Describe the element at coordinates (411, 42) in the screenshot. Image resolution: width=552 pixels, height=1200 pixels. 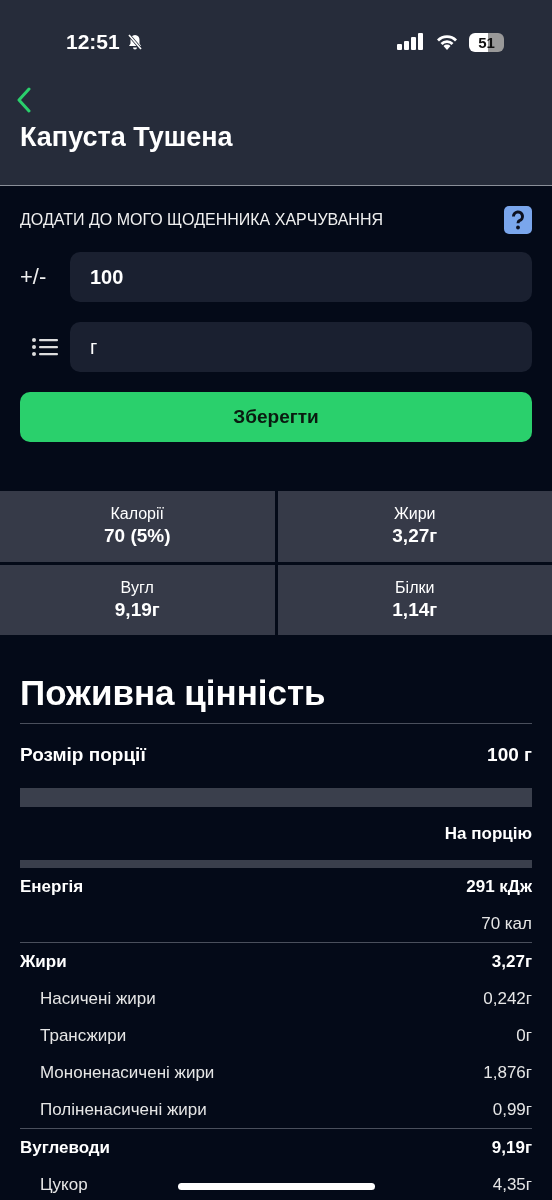
I see `signal-icon` at that location.